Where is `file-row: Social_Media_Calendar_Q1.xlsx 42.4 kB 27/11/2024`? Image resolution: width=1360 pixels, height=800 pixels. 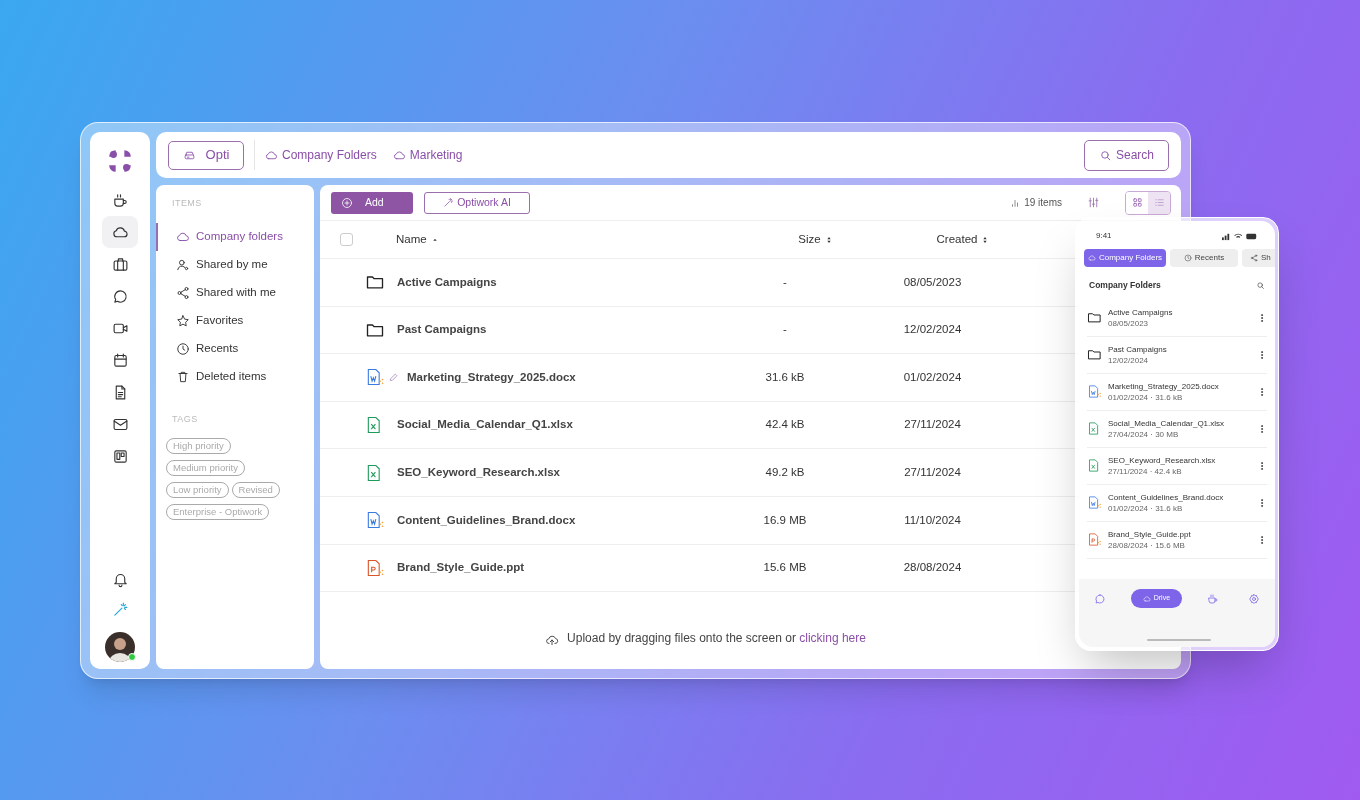 file-row: Social_Media_Calendar_Q1.xlsx 42.4 kB 27/11/2024 is located at coordinates (697, 425).